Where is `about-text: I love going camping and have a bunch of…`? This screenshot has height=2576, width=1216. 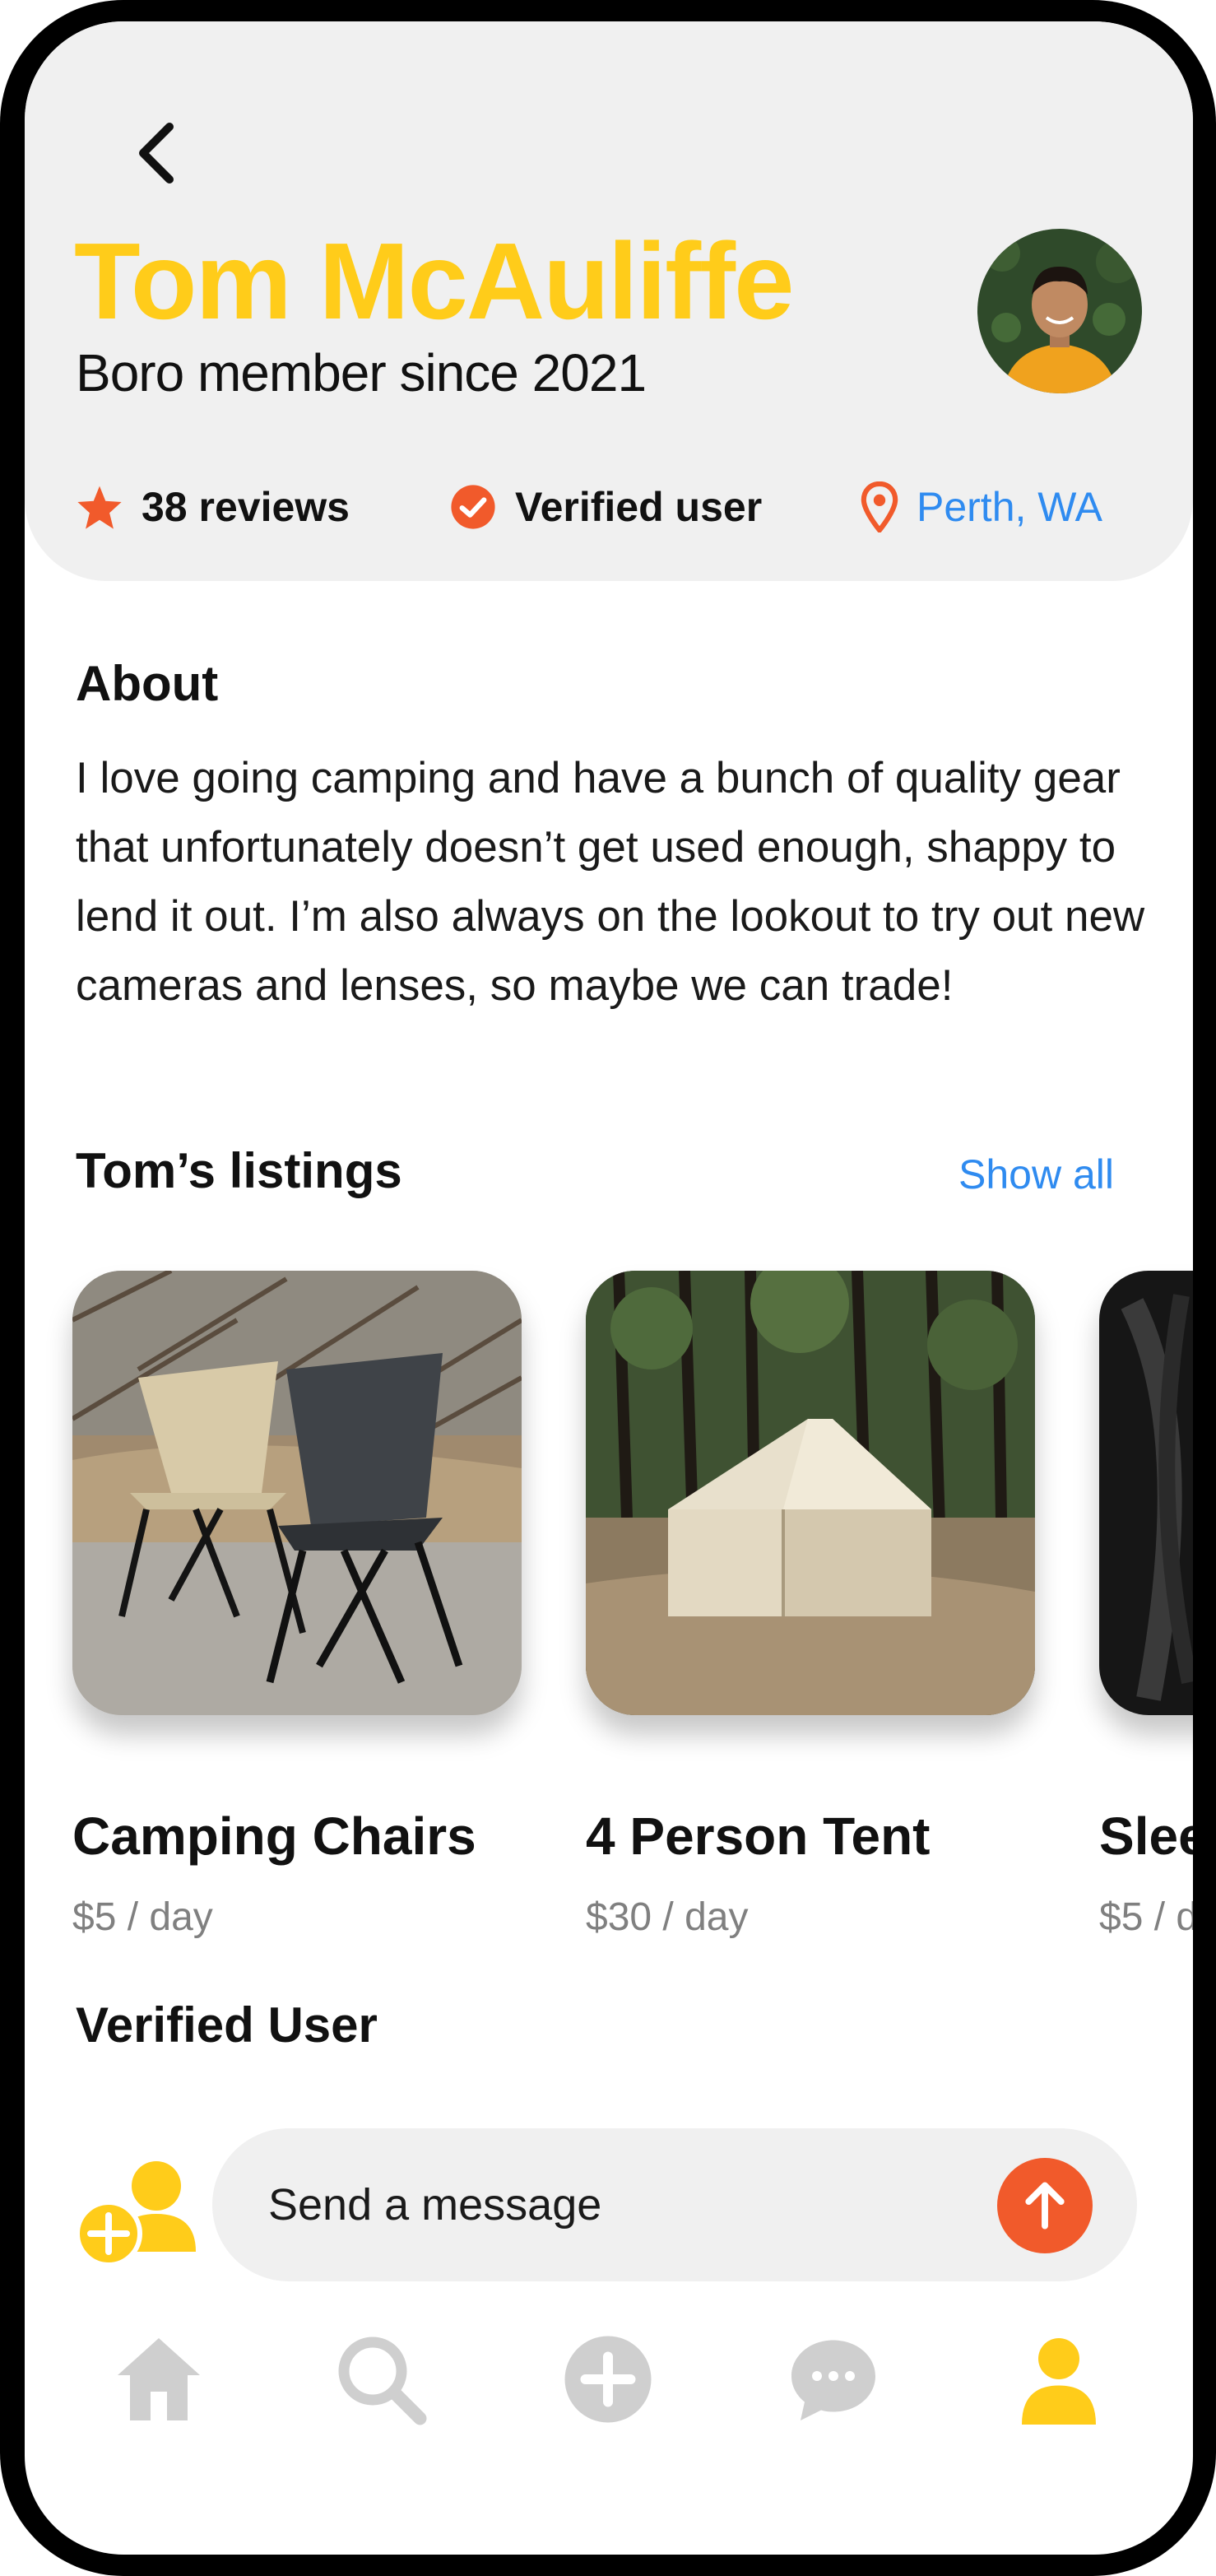
about-text: I love going camping and have a bunch of… is located at coordinates (610, 882).